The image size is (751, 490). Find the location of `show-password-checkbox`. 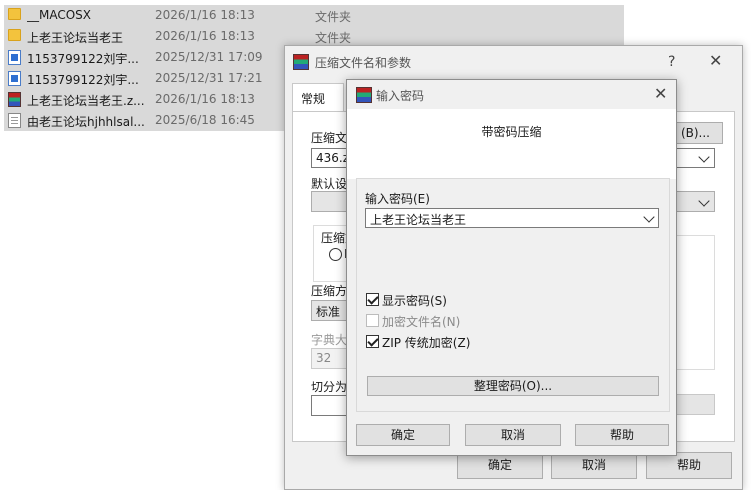

show-password-checkbox is located at coordinates (372, 299).